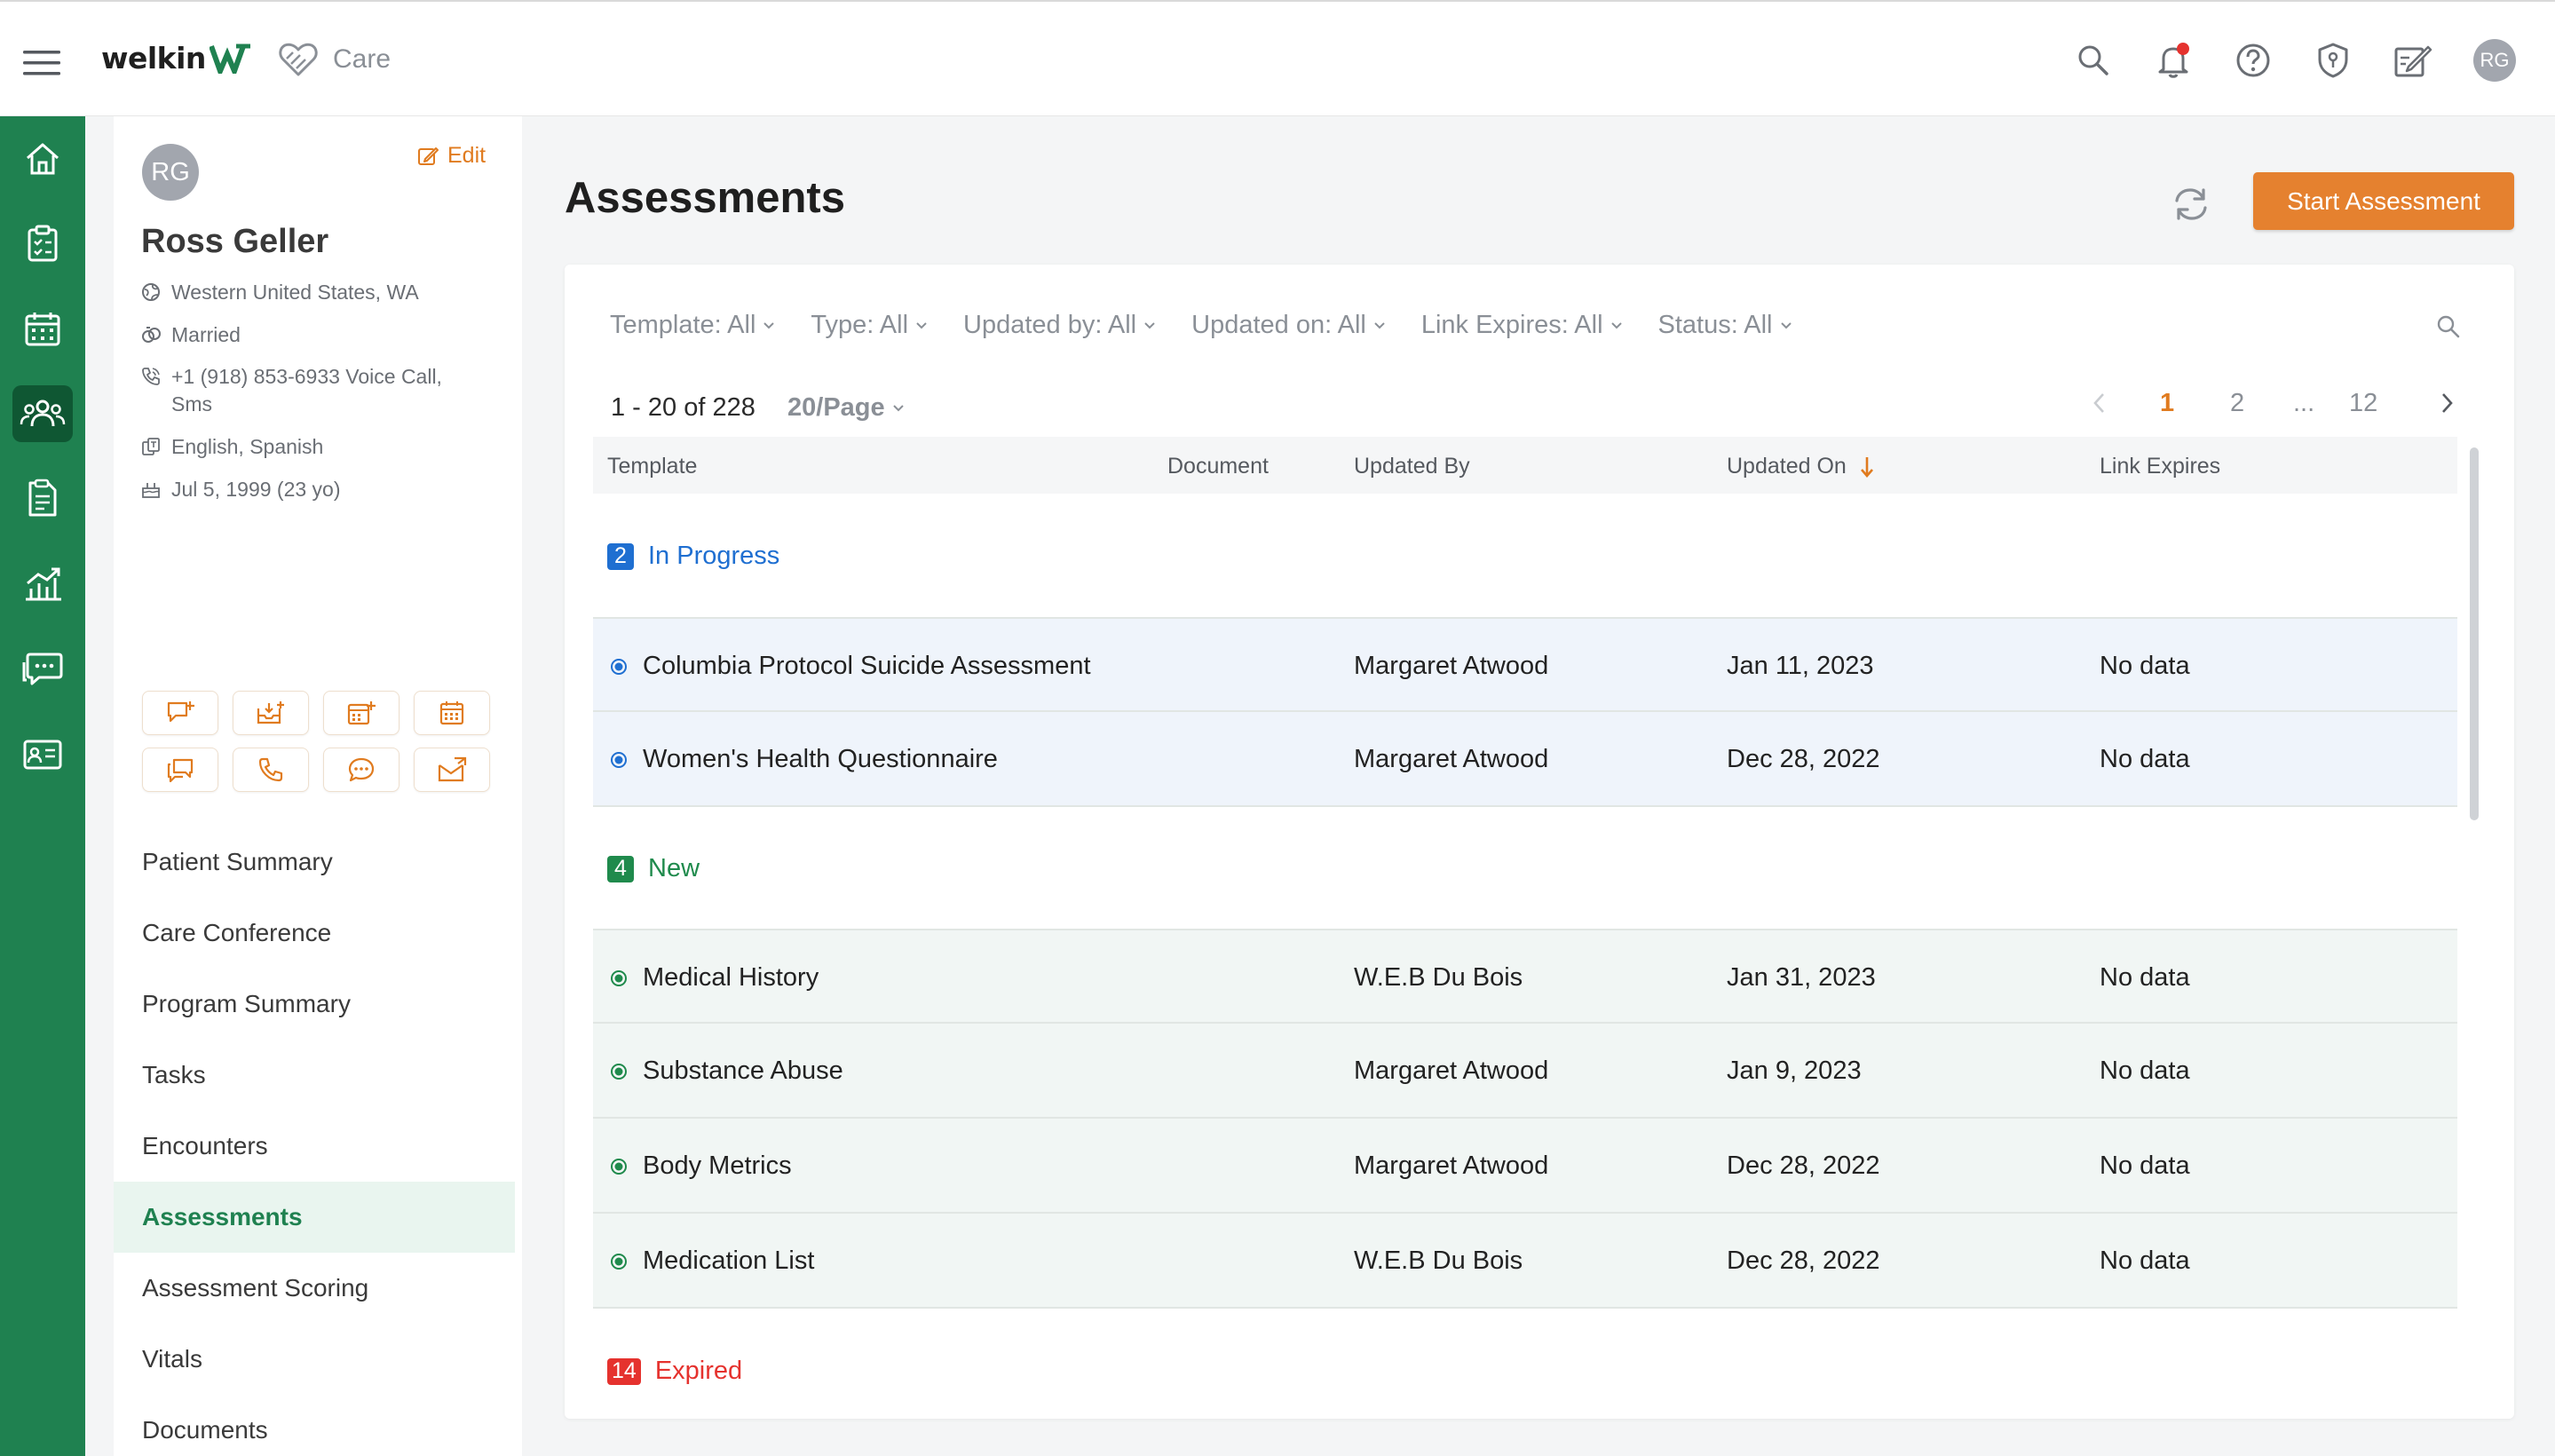 Image resolution: width=2555 pixels, height=1456 pixels. I want to click on notification-dot, so click(2183, 49).